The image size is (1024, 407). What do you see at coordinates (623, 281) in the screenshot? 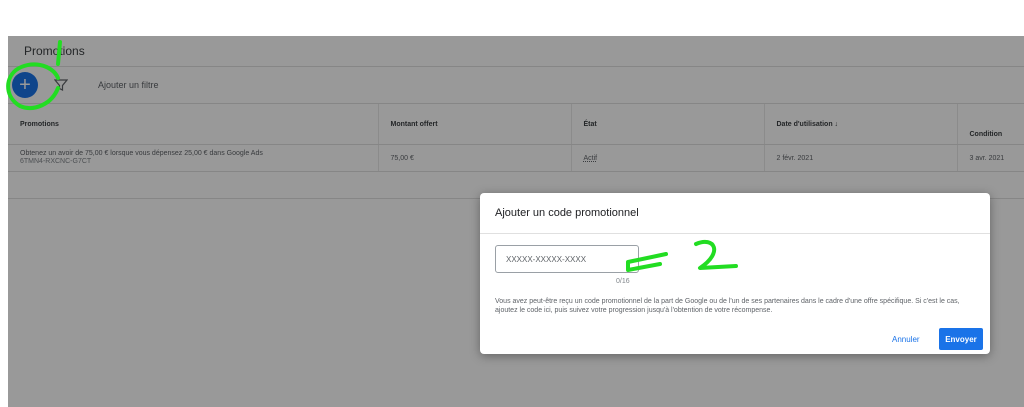
I see `char-counter: 0/16` at bounding box center [623, 281].